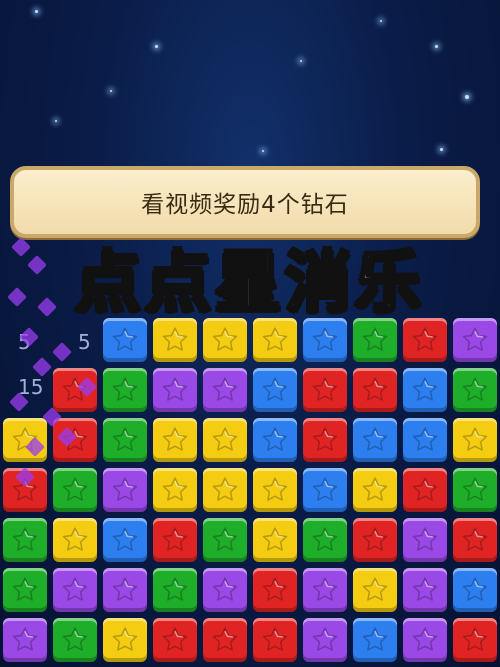 This screenshot has height=667, width=500. Describe the element at coordinates (245, 205) in the screenshot. I see `reward-banner-text: 看视频奖励4个钻石` at that location.